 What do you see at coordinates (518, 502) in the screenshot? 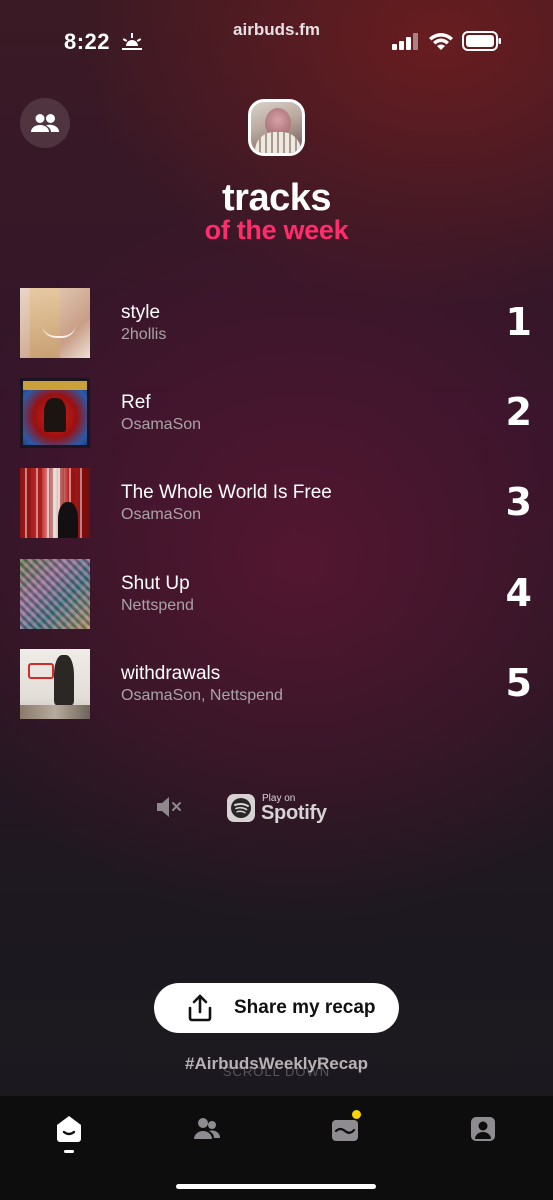
I see `track-rank: 3` at bounding box center [518, 502].